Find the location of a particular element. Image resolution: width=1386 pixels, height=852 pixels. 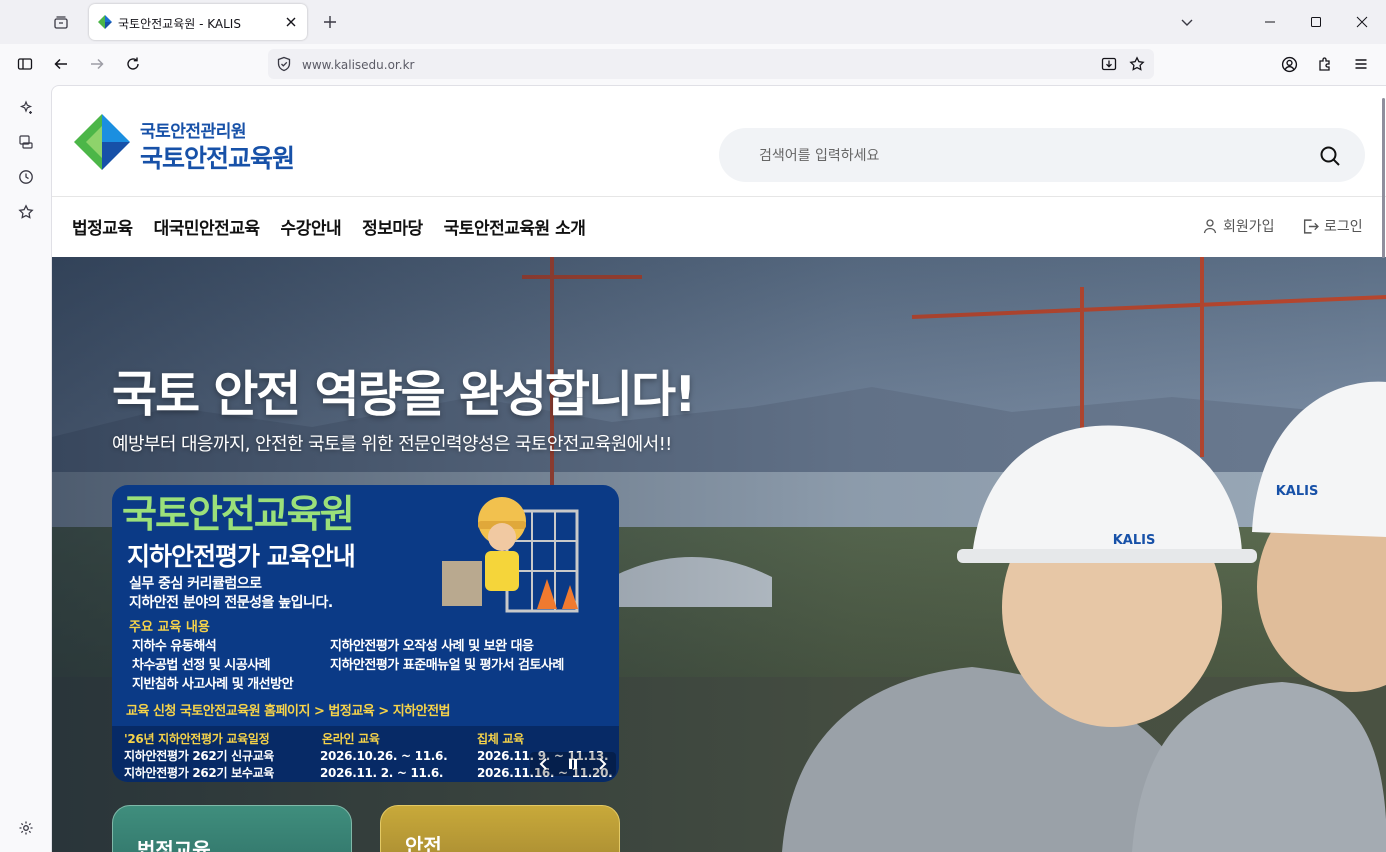

settings-icon is located at coordinates (26, 828).